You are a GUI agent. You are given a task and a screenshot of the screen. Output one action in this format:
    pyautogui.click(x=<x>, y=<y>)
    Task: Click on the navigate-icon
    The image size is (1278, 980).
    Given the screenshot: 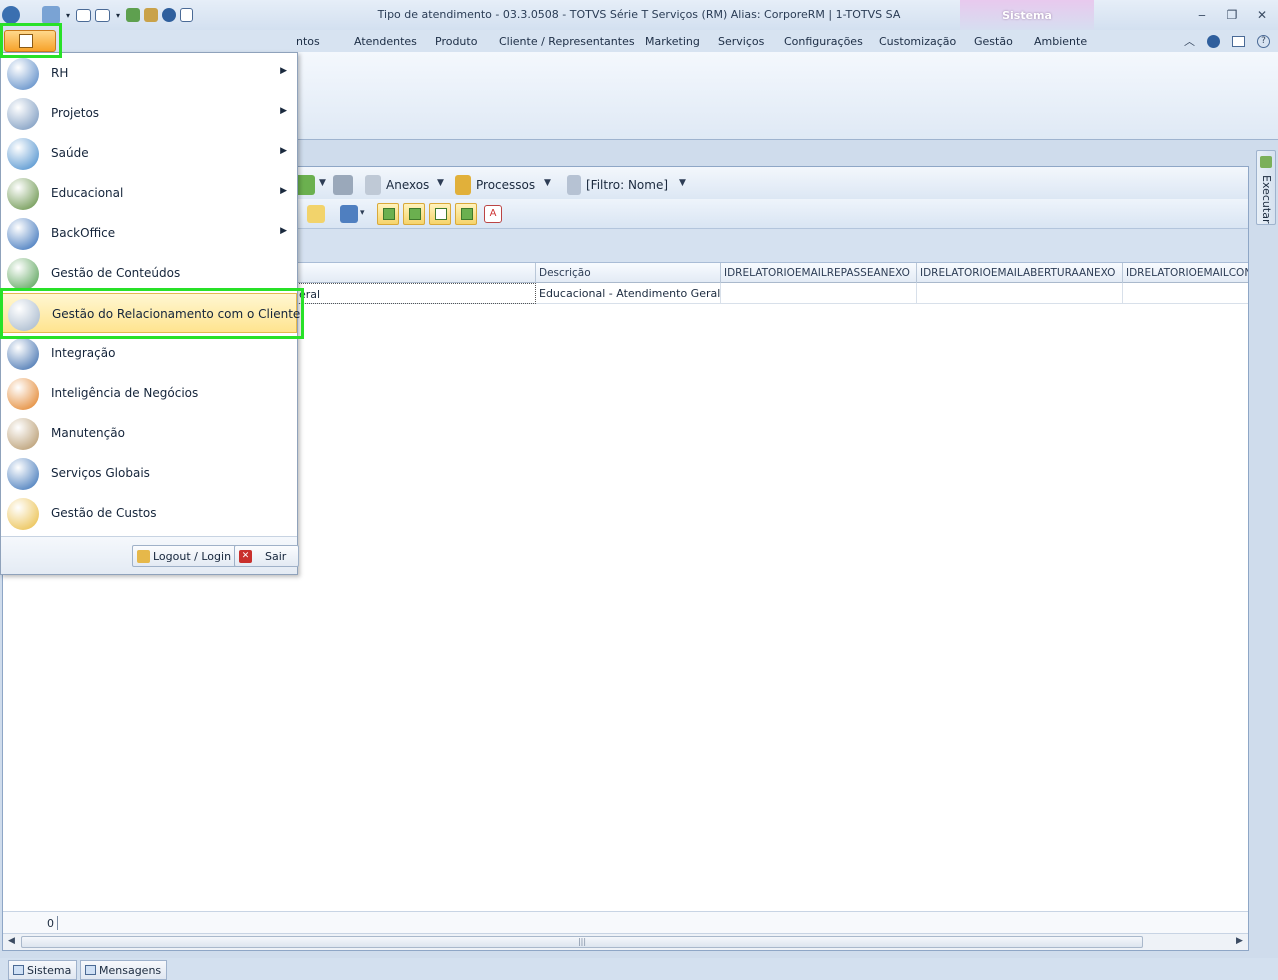 What is the action you would take?
    pyautogui.click(x=305, y=185)
    